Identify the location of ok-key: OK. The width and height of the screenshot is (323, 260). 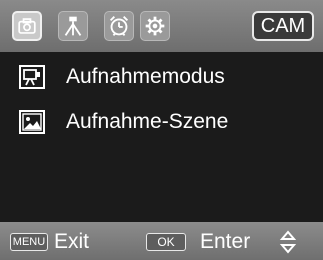
(166, 242).